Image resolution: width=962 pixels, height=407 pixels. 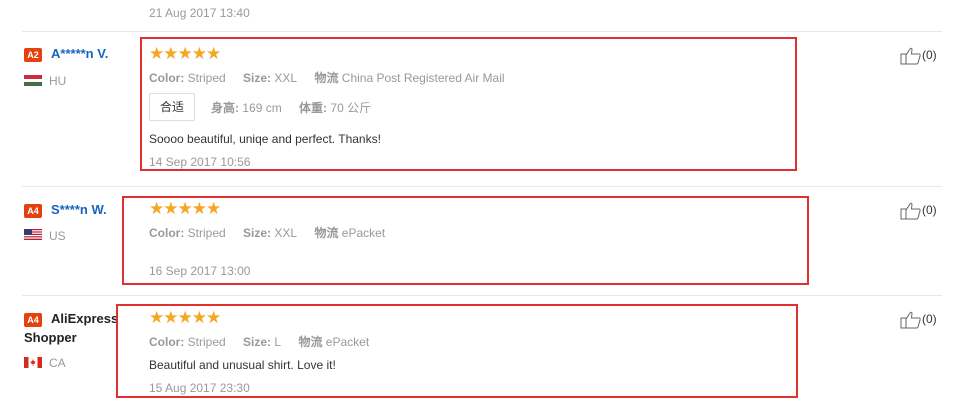 I want to click on reviewer-name: A*****n V., so click(x=79, y=53).